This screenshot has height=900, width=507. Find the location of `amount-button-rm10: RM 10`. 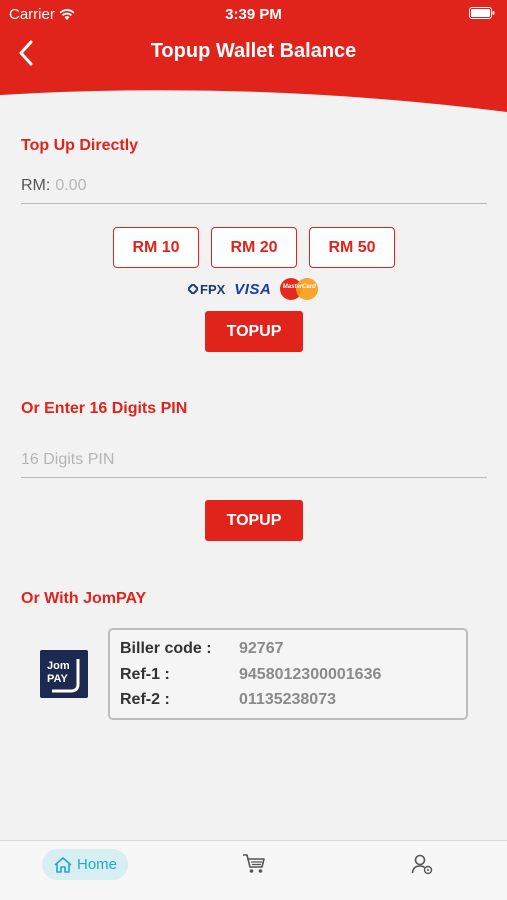

amount-button-rm10: RM 10 is located at coordinates (156, 247).